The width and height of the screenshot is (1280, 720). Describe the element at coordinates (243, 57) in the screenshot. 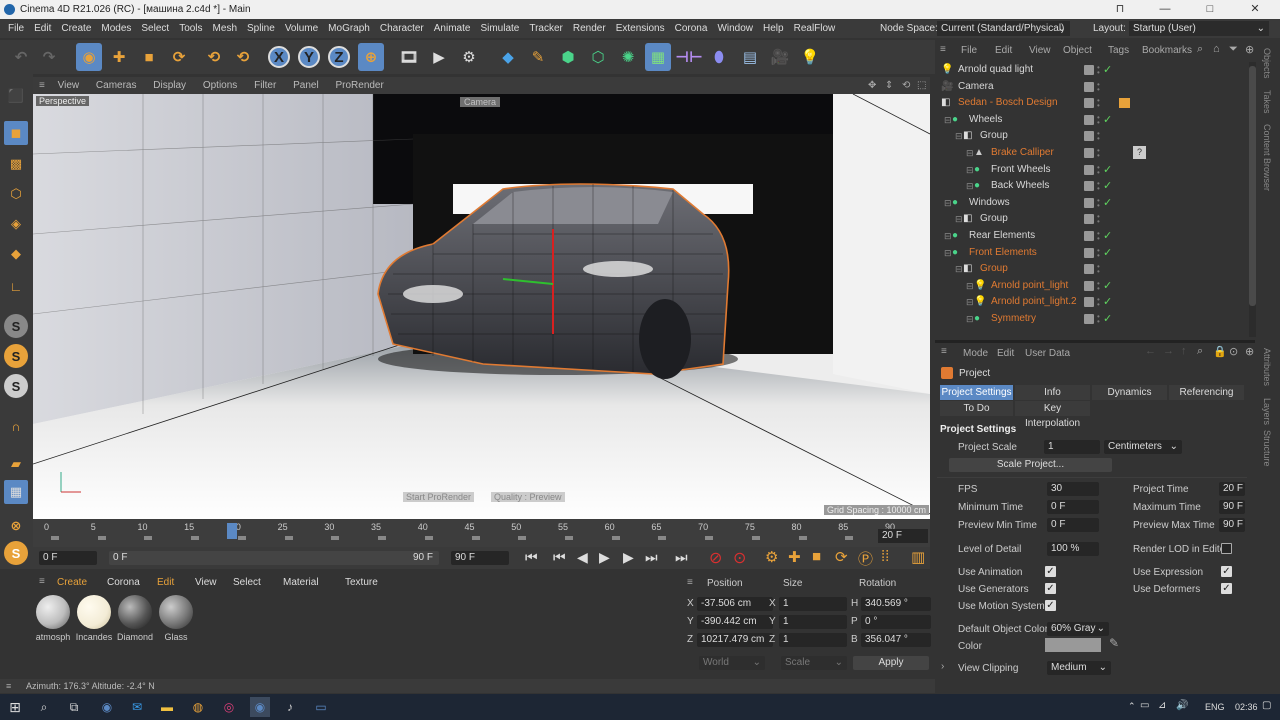

I see `recent-tool-2-icon: ⟲` at that location.